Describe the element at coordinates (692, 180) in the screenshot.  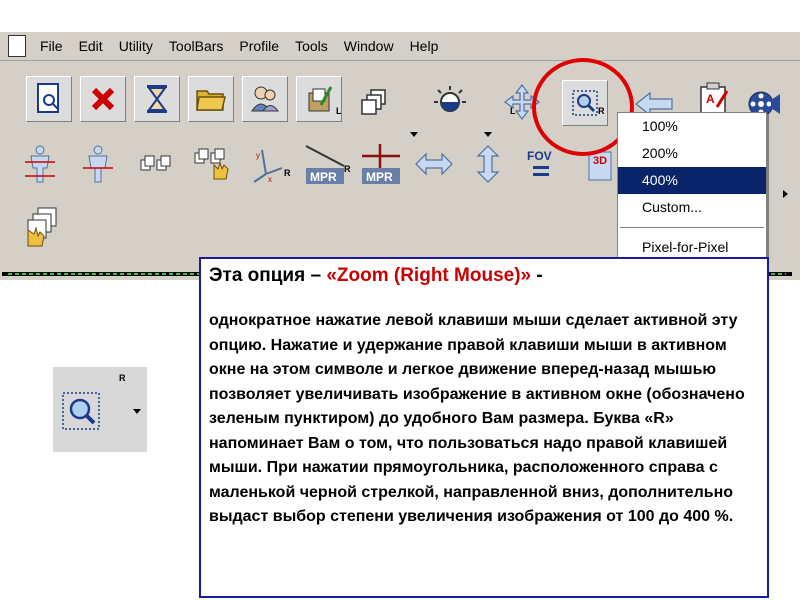
I see `zoom-option-400: 400%` at that location.